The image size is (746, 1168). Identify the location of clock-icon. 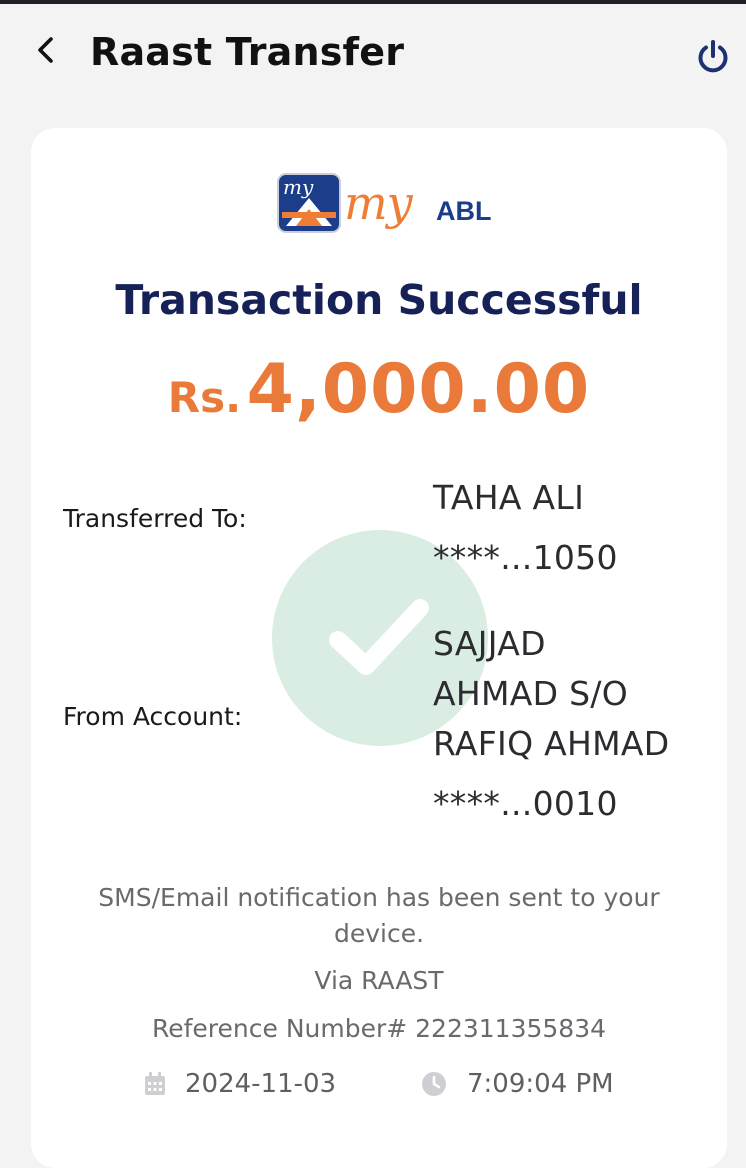
(434, 1084).